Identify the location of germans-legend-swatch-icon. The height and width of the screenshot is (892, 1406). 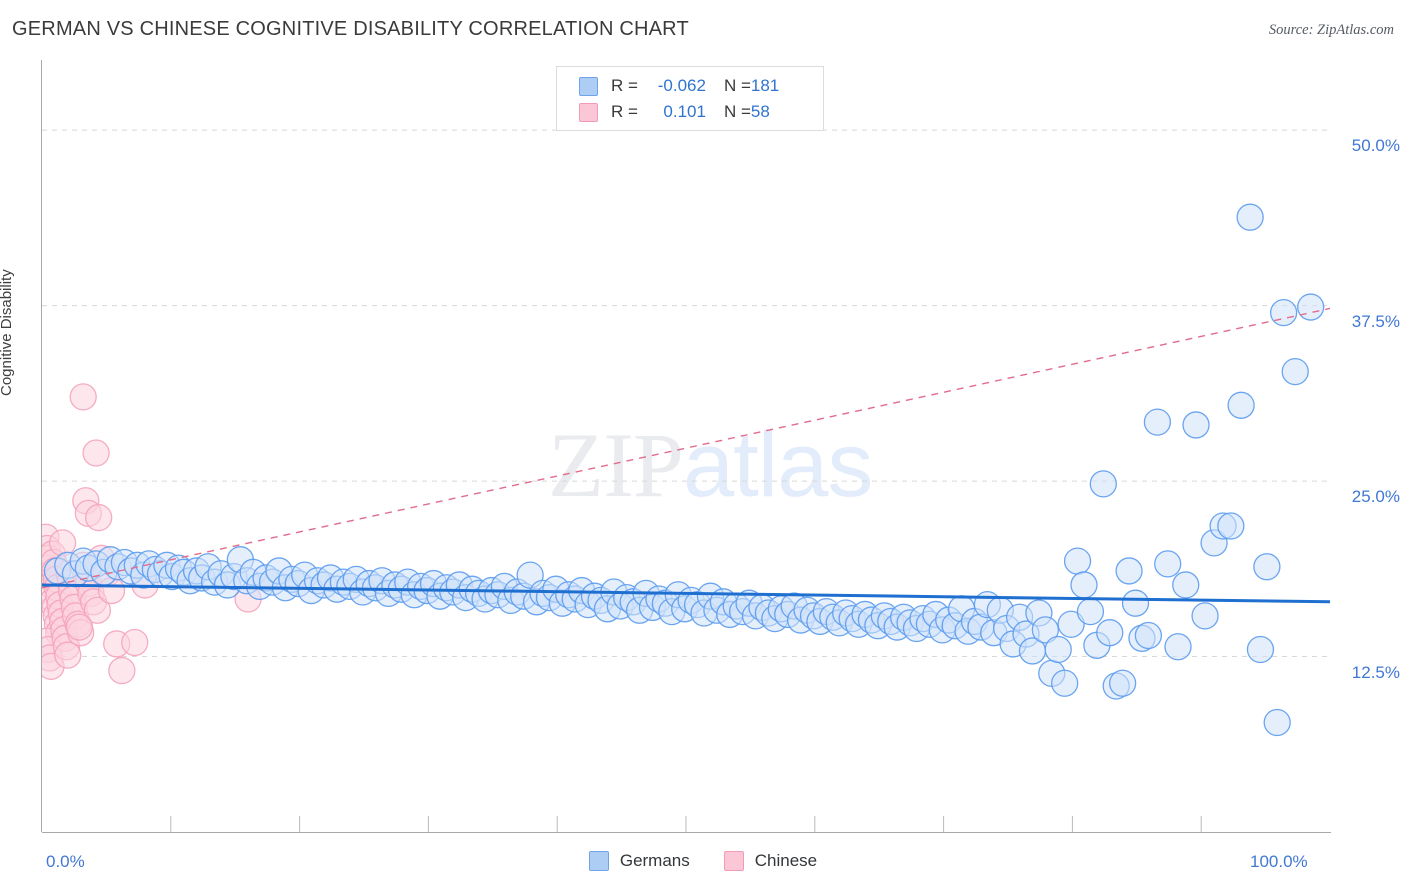
(598, 861).